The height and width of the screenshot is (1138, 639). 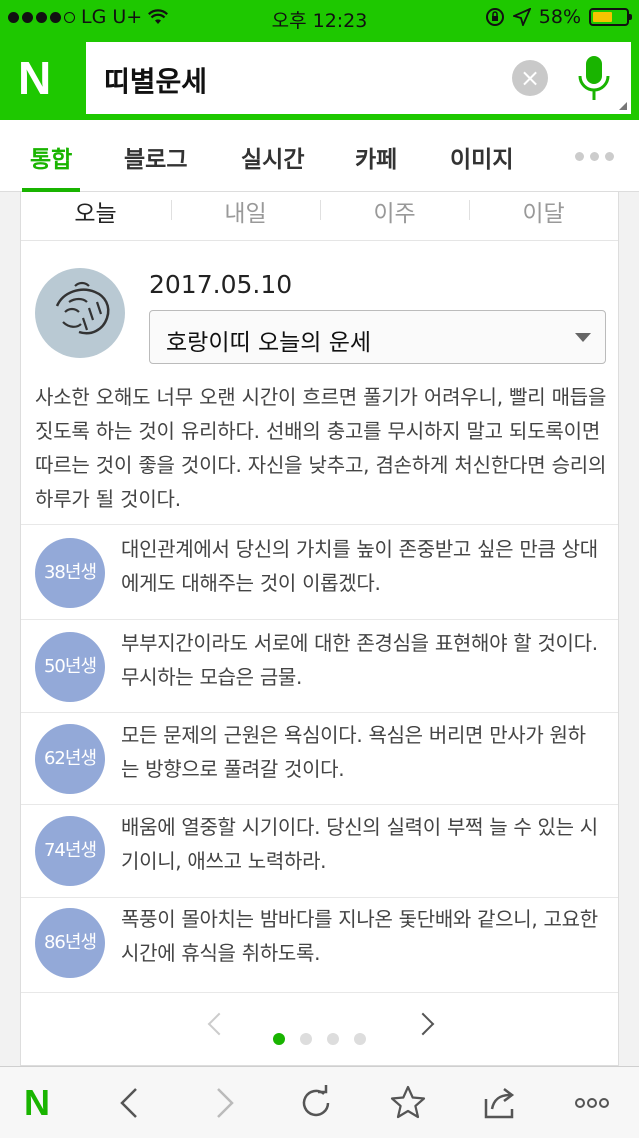 I want to click on search-box: 띠별운세 ×, so click(x=358, y=78).